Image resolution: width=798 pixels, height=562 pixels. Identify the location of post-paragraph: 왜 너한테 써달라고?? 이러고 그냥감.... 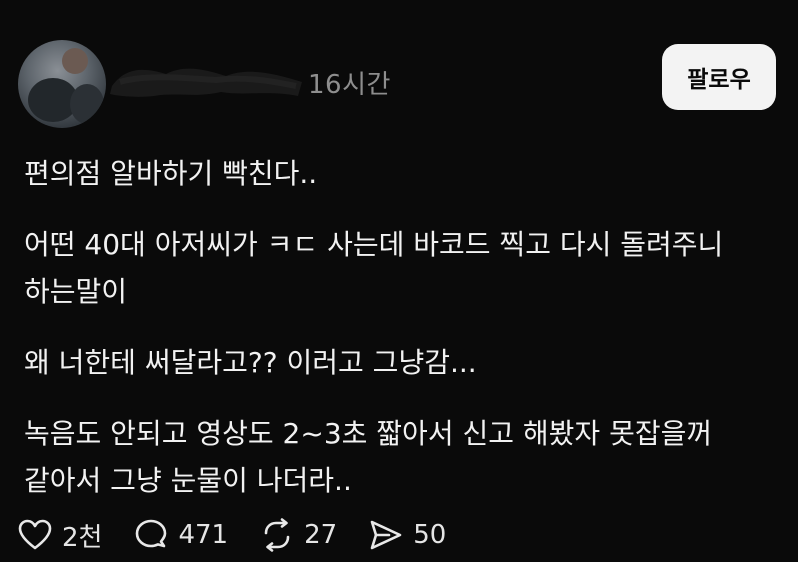
(399, 362).